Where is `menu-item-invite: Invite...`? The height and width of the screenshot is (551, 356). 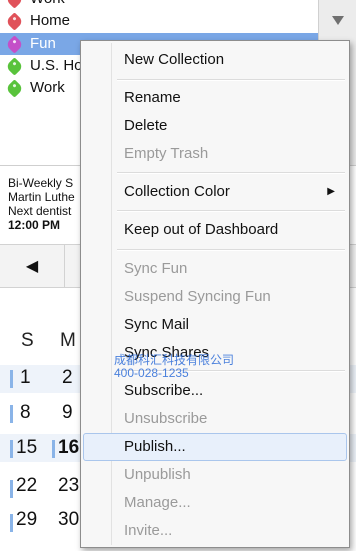
menu-item-invite: Invite... is located at coordinates (215, 531).